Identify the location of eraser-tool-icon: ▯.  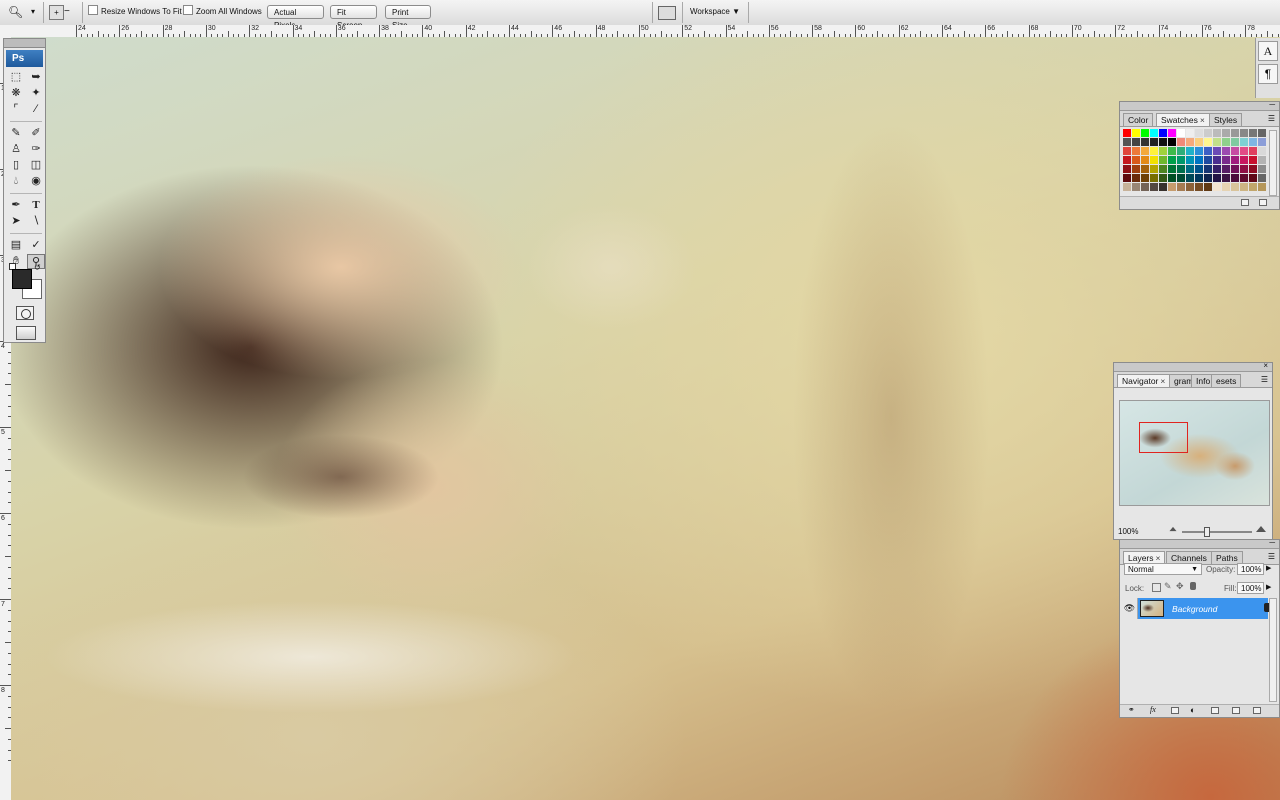
(16, 165).